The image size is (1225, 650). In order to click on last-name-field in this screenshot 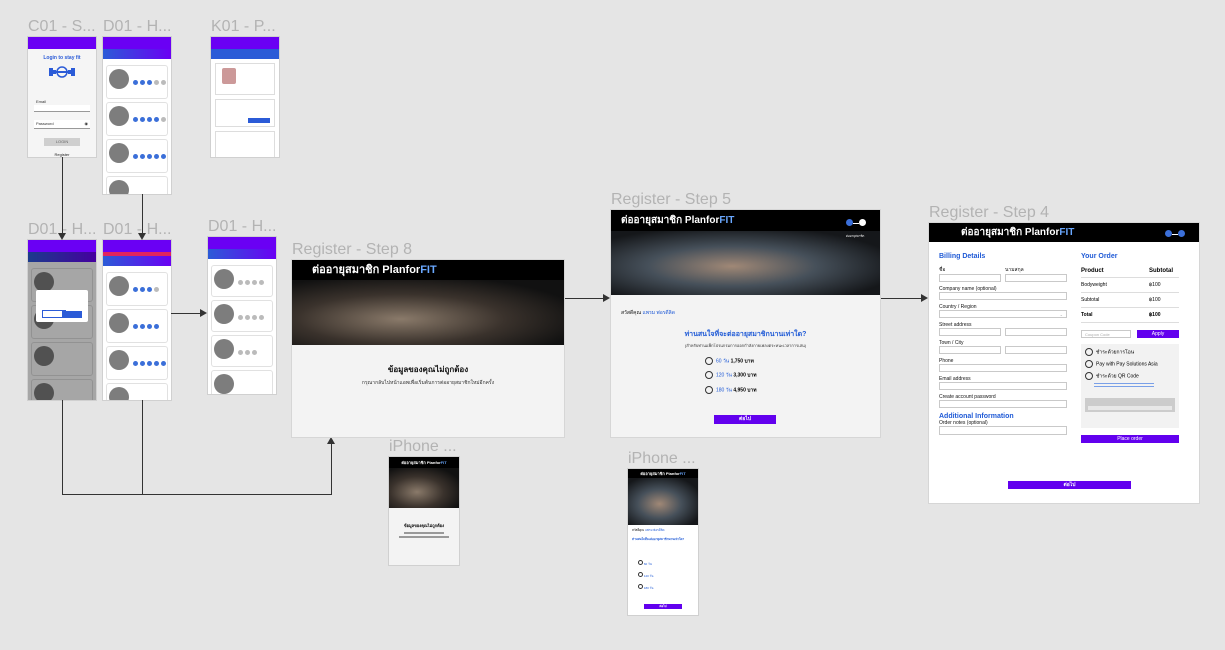, I will do `click(1036, 278)`.